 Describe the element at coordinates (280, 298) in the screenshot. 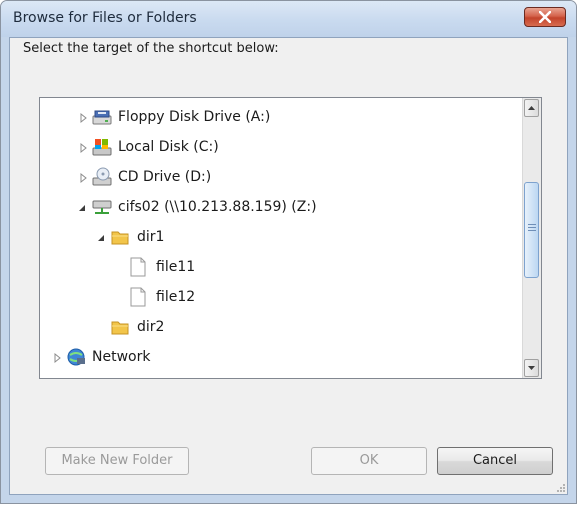

I see `tree-item-file12: file12` at that location.